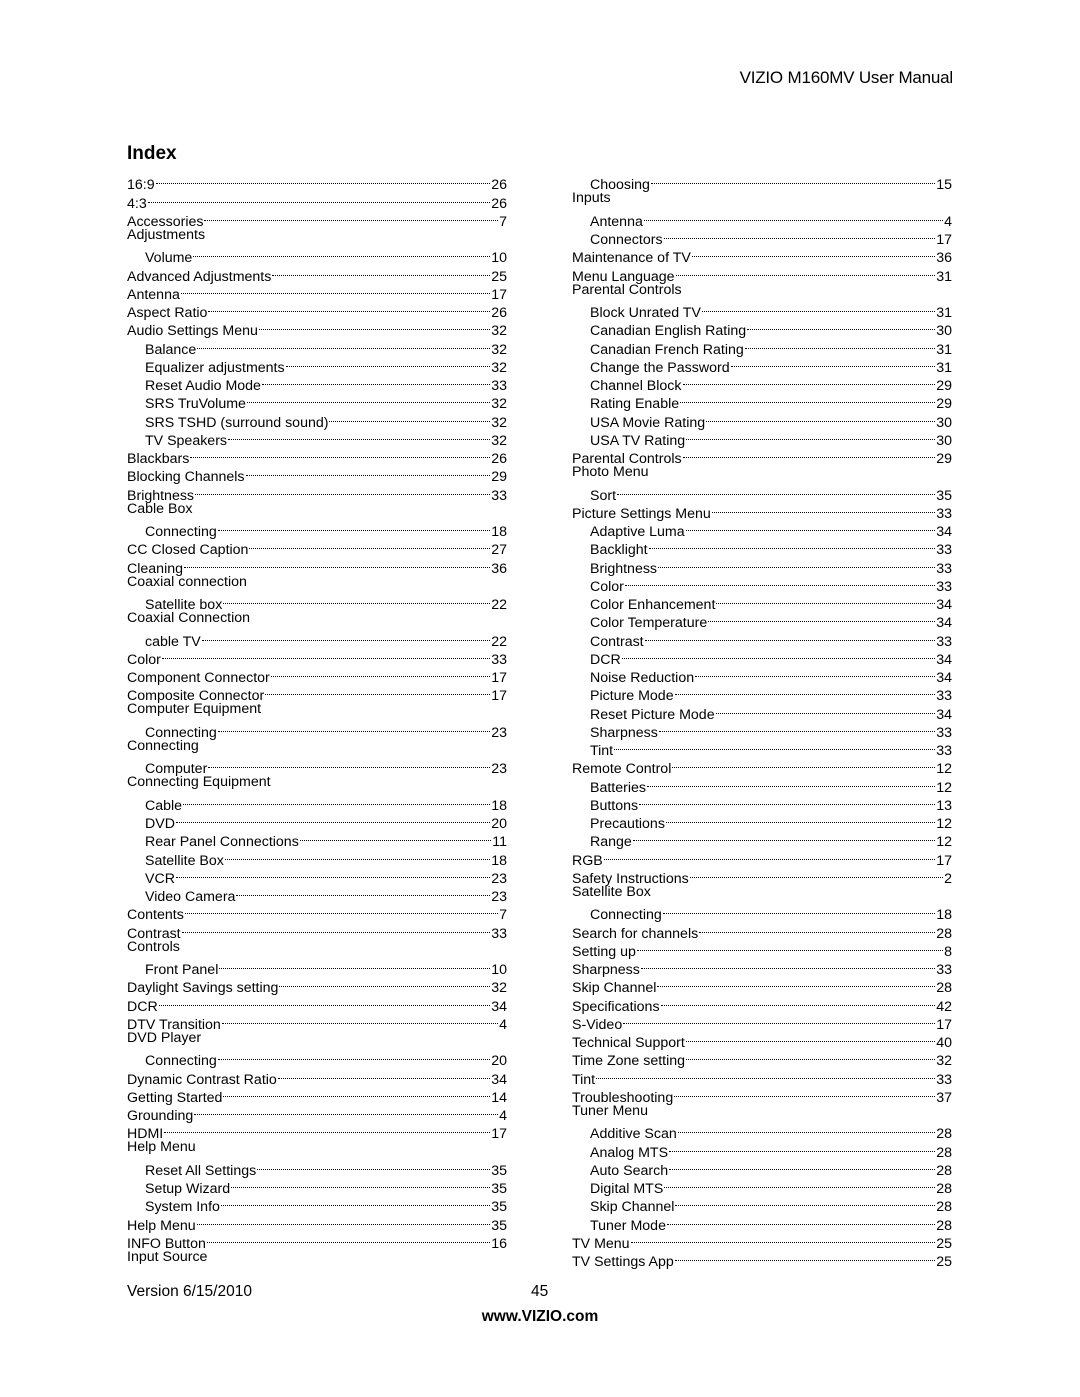 Image resolution: width=1080 pixels, height=1397 pixels. What do you see at coordinates (499, 970) in the screenshot?
I see `index-entry-page: 10` at bounding box center [499, 970].